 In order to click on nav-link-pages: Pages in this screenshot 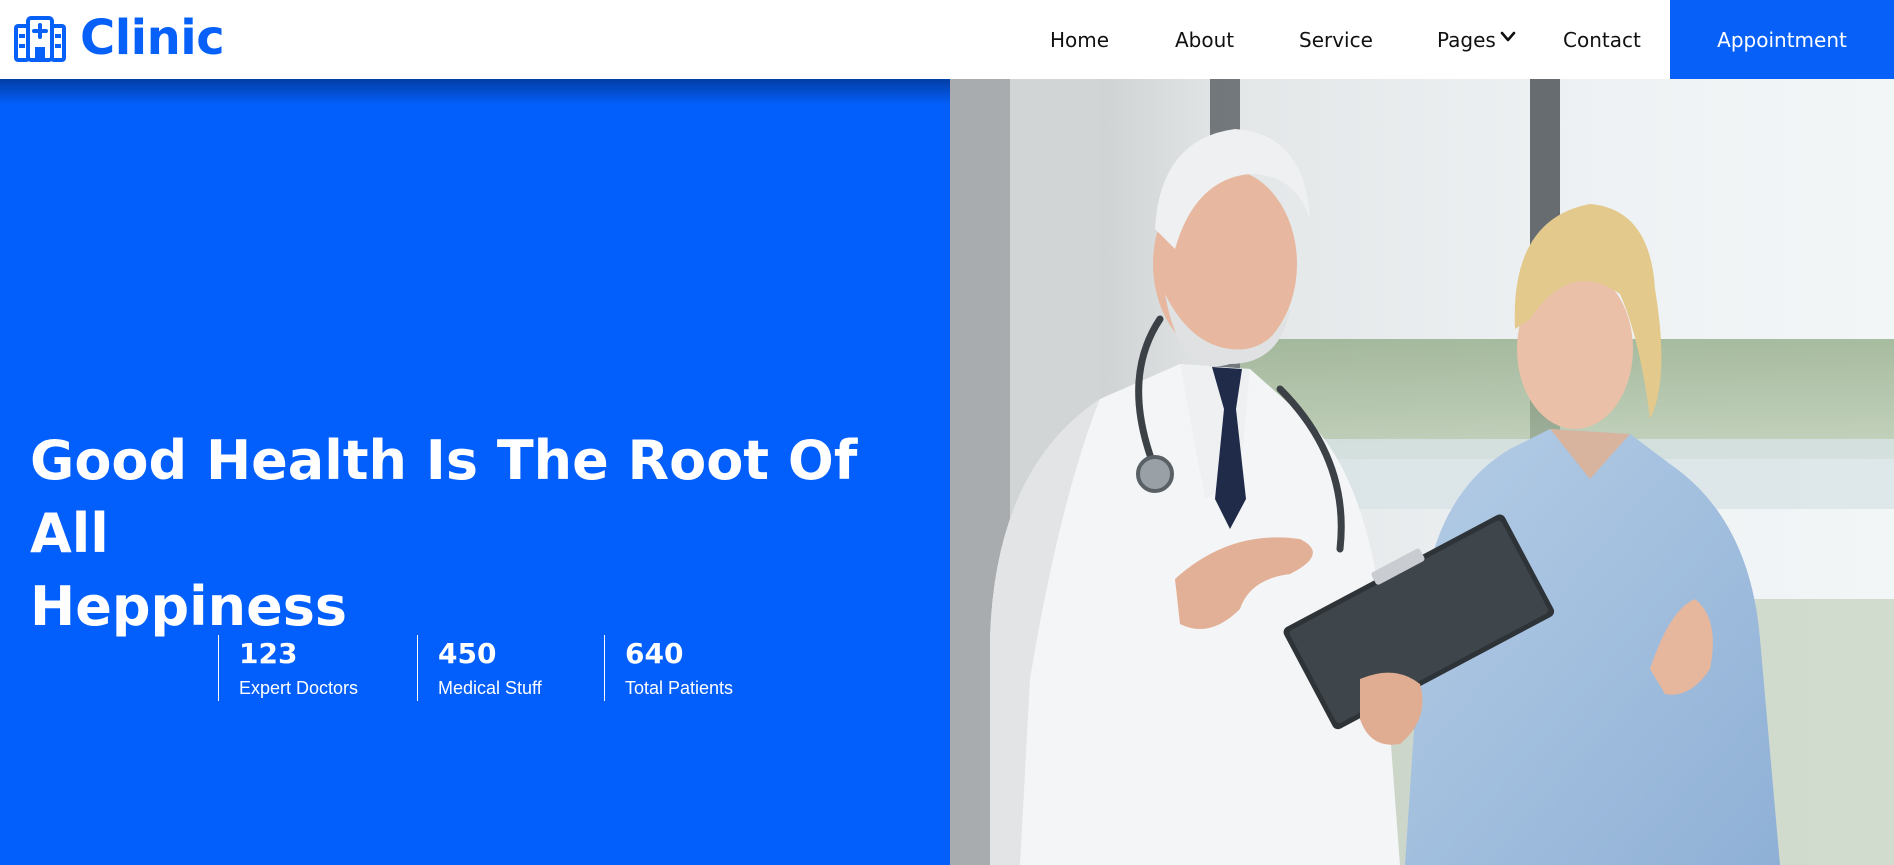, I will do `click(1476, 40)`.